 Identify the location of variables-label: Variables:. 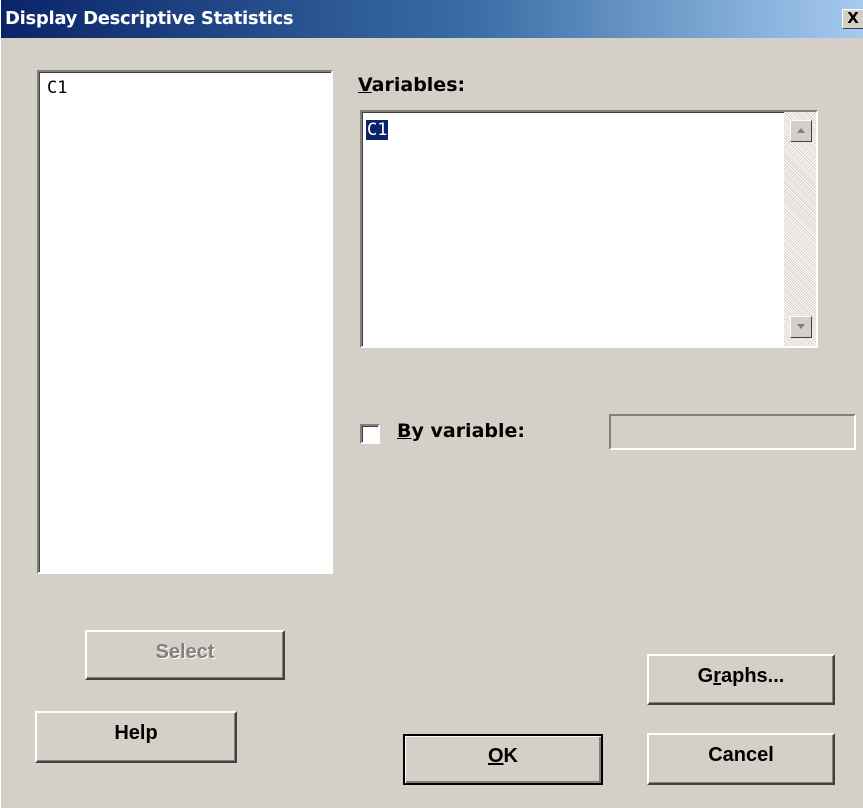
(411, 85).